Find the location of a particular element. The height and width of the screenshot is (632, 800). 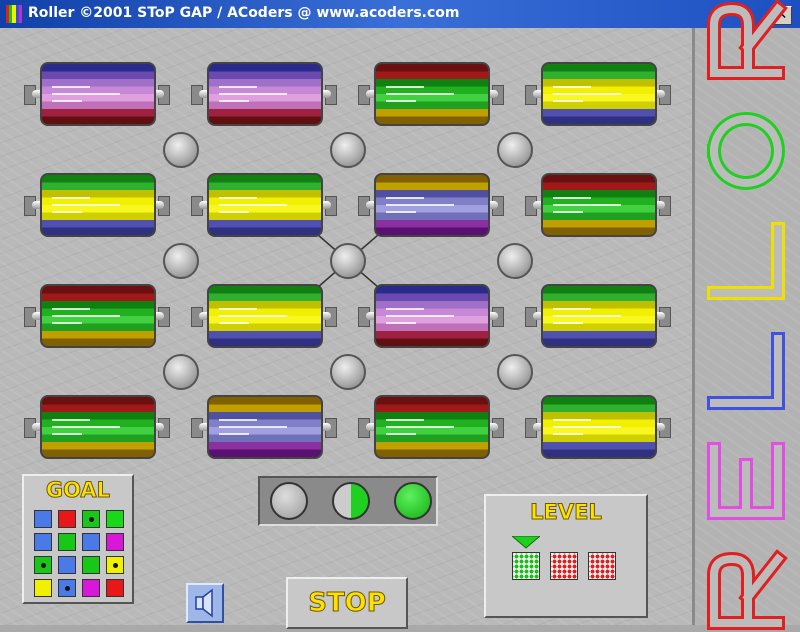

level-panel: LEVEL is located at coordinates (566, 556).